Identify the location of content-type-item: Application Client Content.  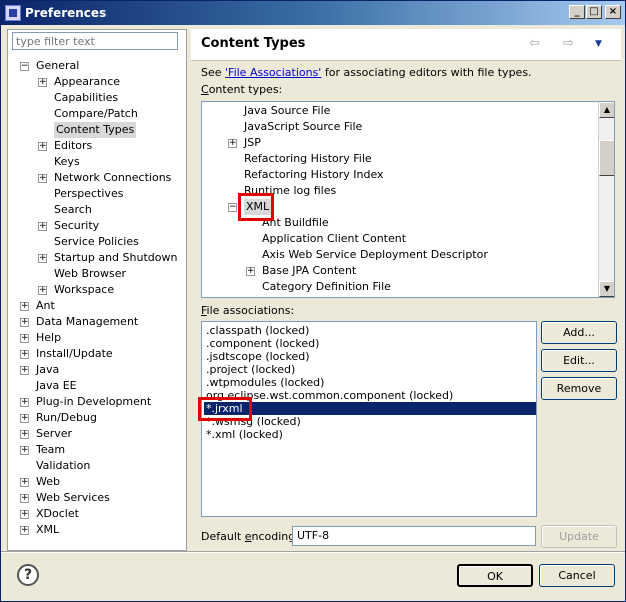
(400, 239).